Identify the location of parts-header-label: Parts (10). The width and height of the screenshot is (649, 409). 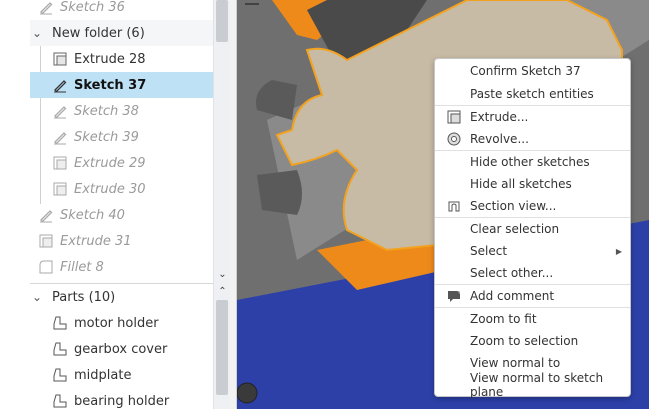
(84, 297).